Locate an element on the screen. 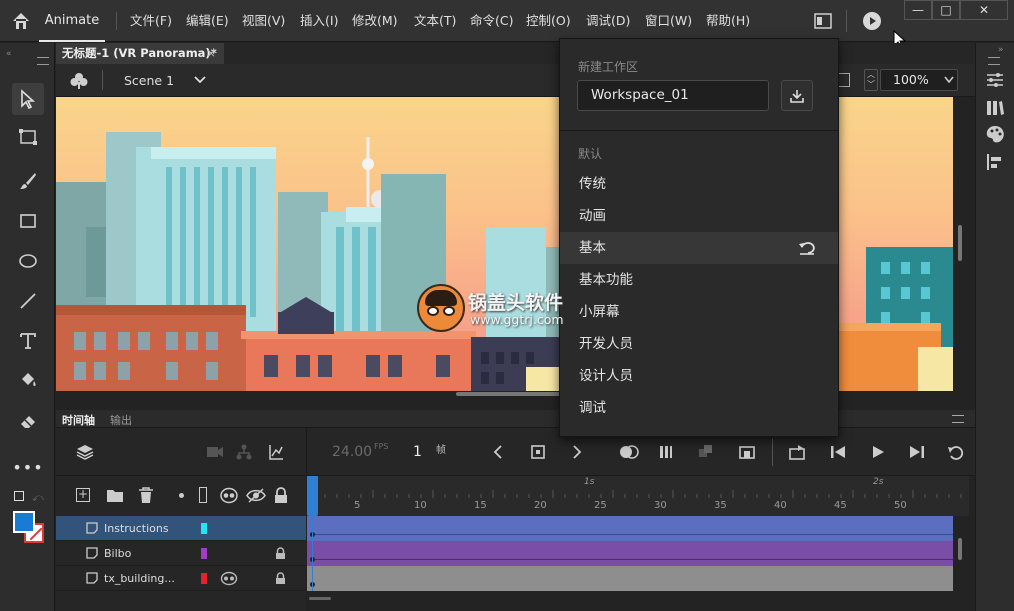  symbol-clubs-icon is located at coordinates (79, 81).